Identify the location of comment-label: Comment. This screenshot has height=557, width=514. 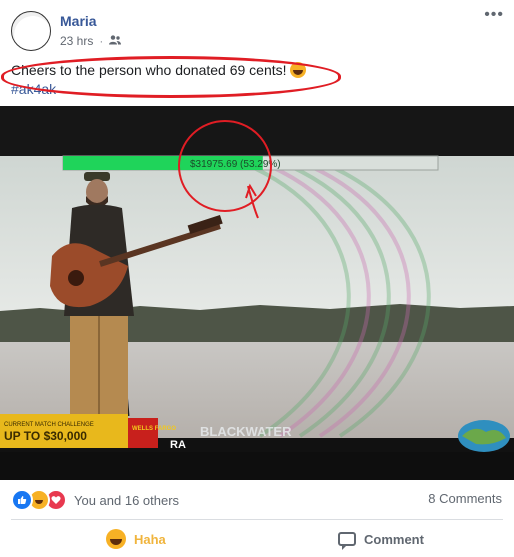
(394, 539).